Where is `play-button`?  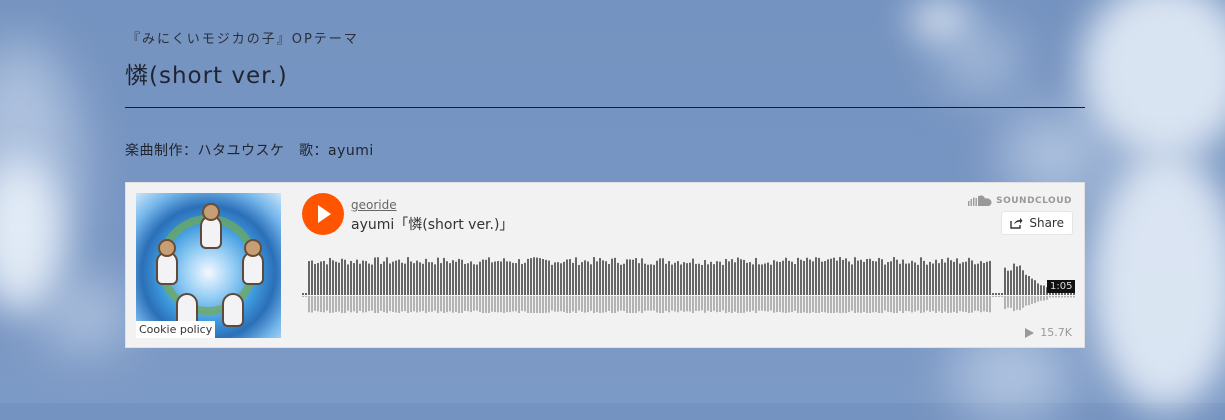 play-button is located at coordinates (323, 214).